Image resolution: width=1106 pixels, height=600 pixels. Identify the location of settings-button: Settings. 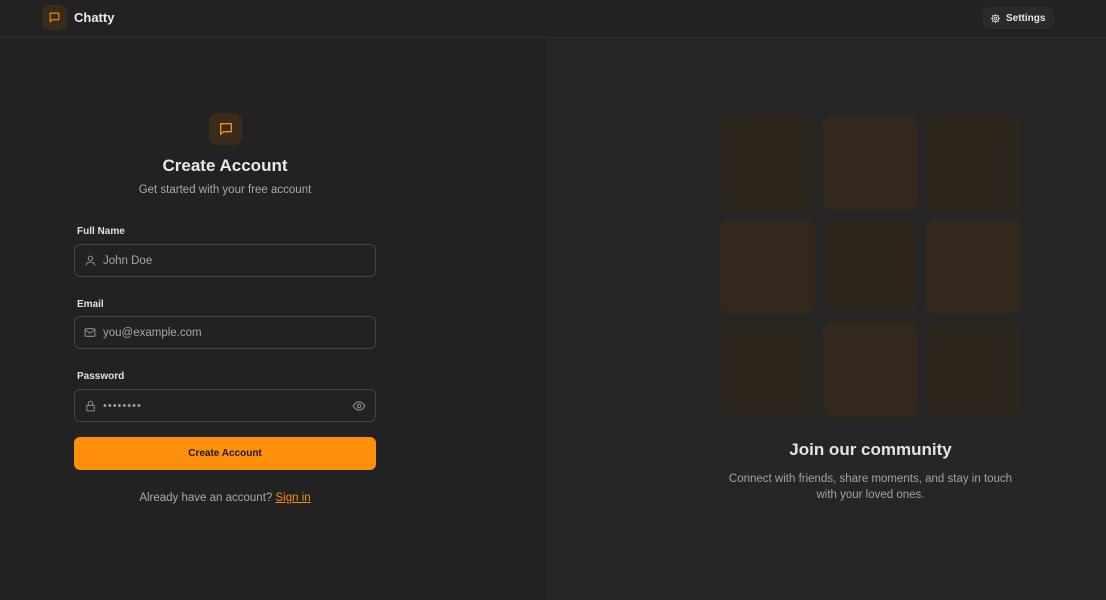
(1018, 18).